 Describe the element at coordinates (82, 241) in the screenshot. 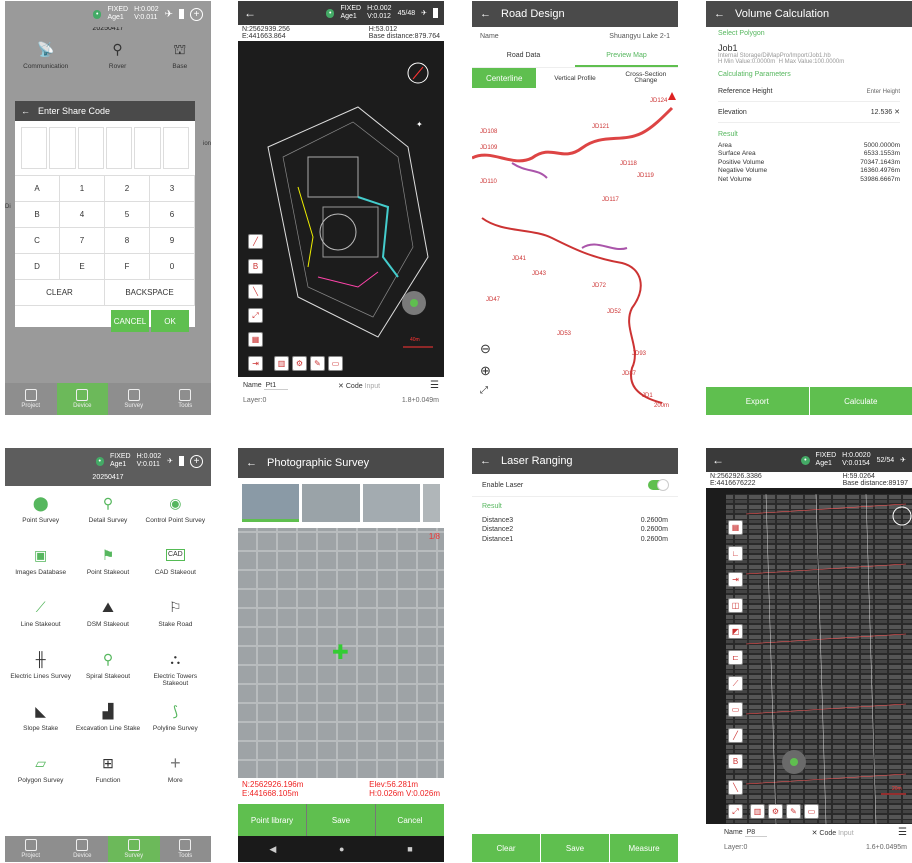

I see `key: 7` at that location.